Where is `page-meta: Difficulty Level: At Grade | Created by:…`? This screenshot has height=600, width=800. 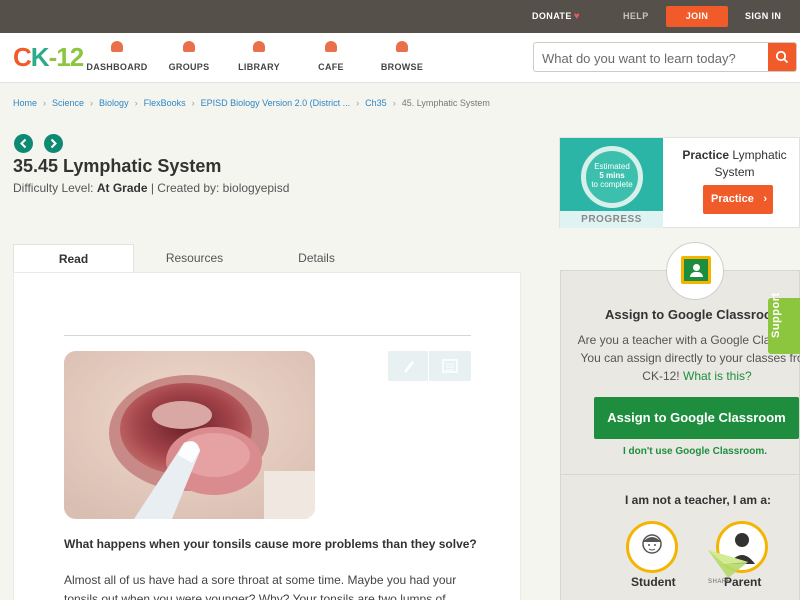
page-meta: Difficulty Level: At Grade | Created by:… is located at coordinates (151, 188).